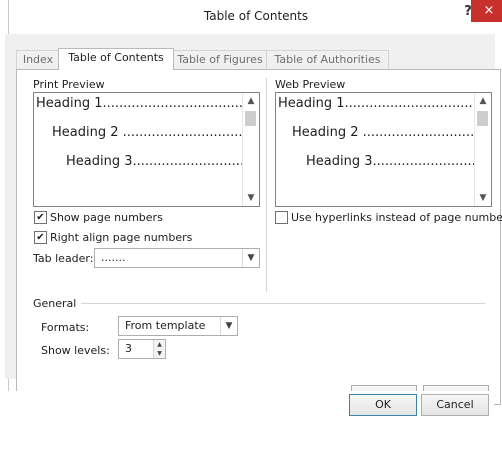  I want to click on dialog-footer: OK Cancel, so click(247, 421).